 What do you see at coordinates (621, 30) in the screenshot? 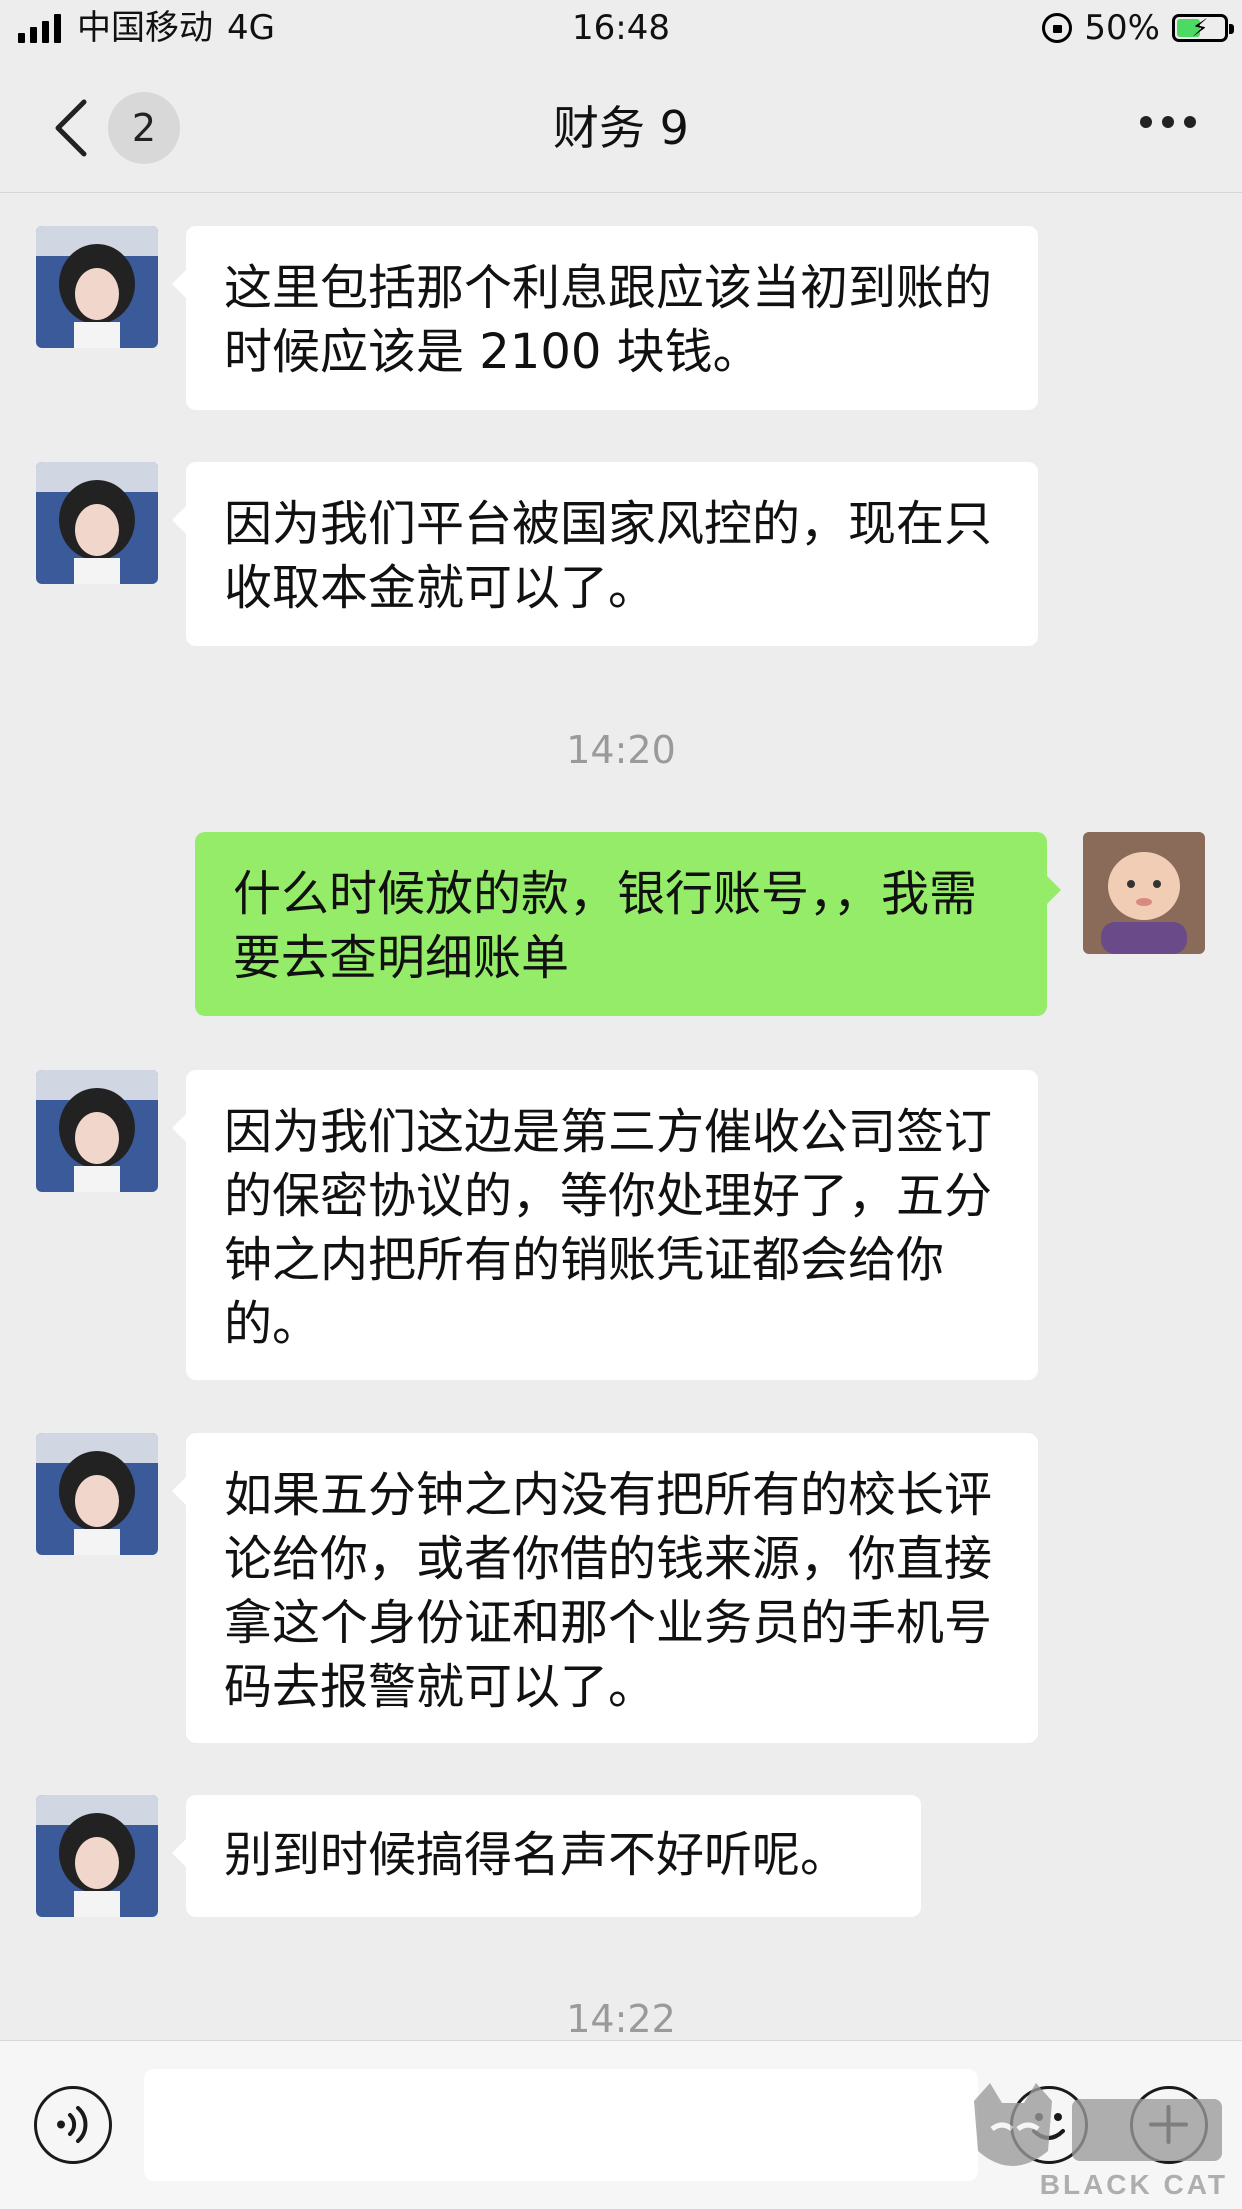
I see `status-bar: 中国移动 4G 16:48 50% ⚡` at bounding box center [621, 30].